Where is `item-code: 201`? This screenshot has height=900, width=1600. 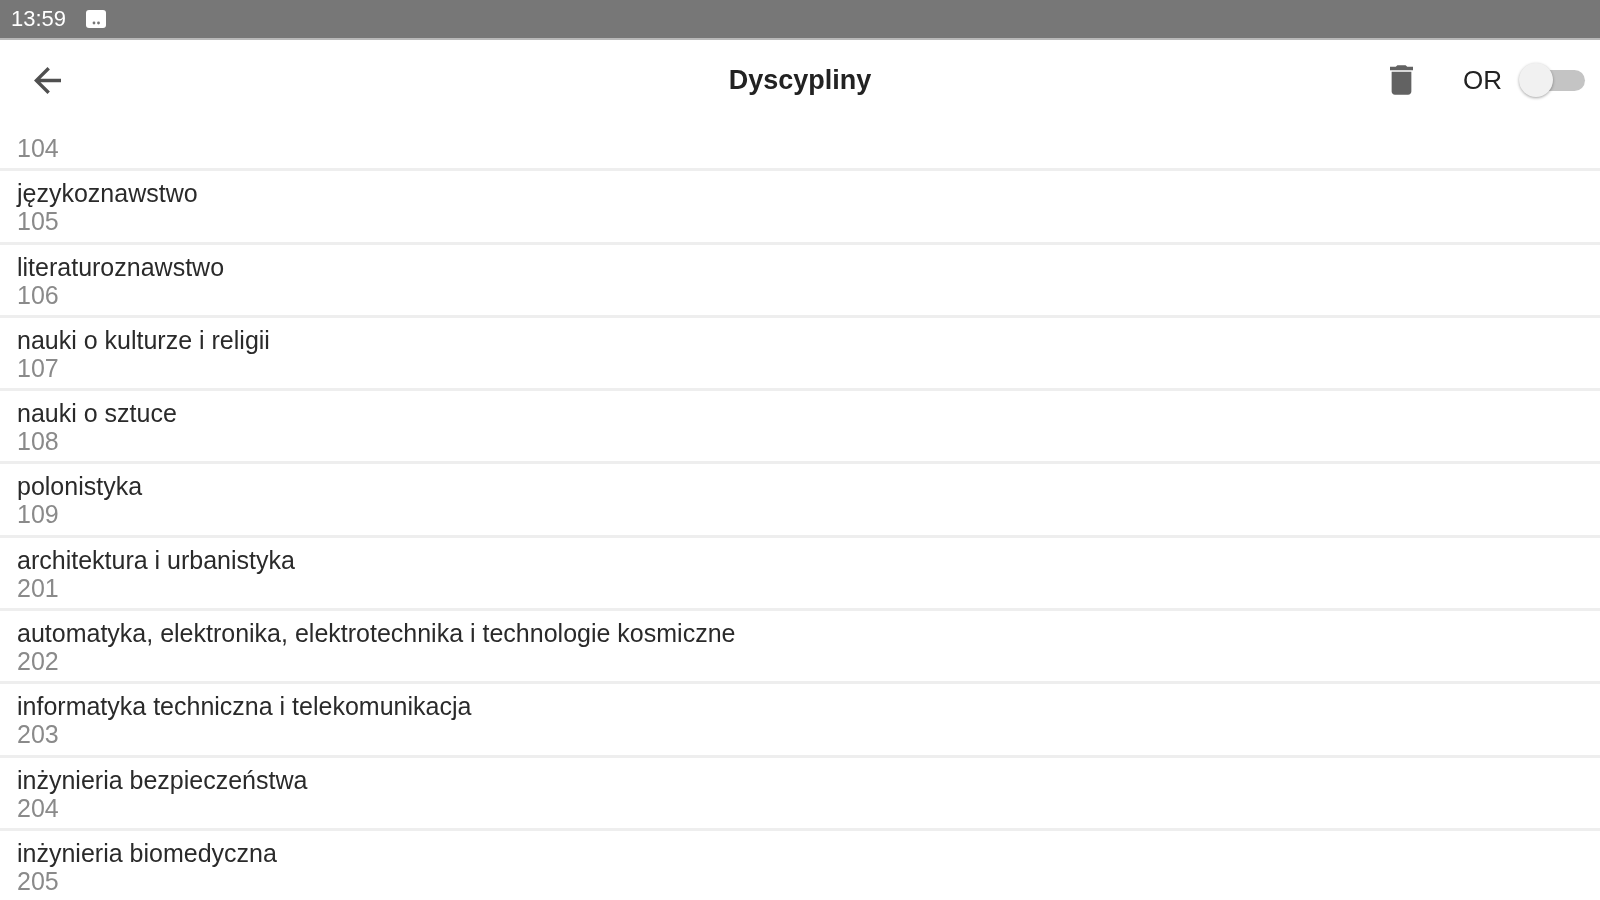
item-code: 201 is located at coordinates (38, 587).